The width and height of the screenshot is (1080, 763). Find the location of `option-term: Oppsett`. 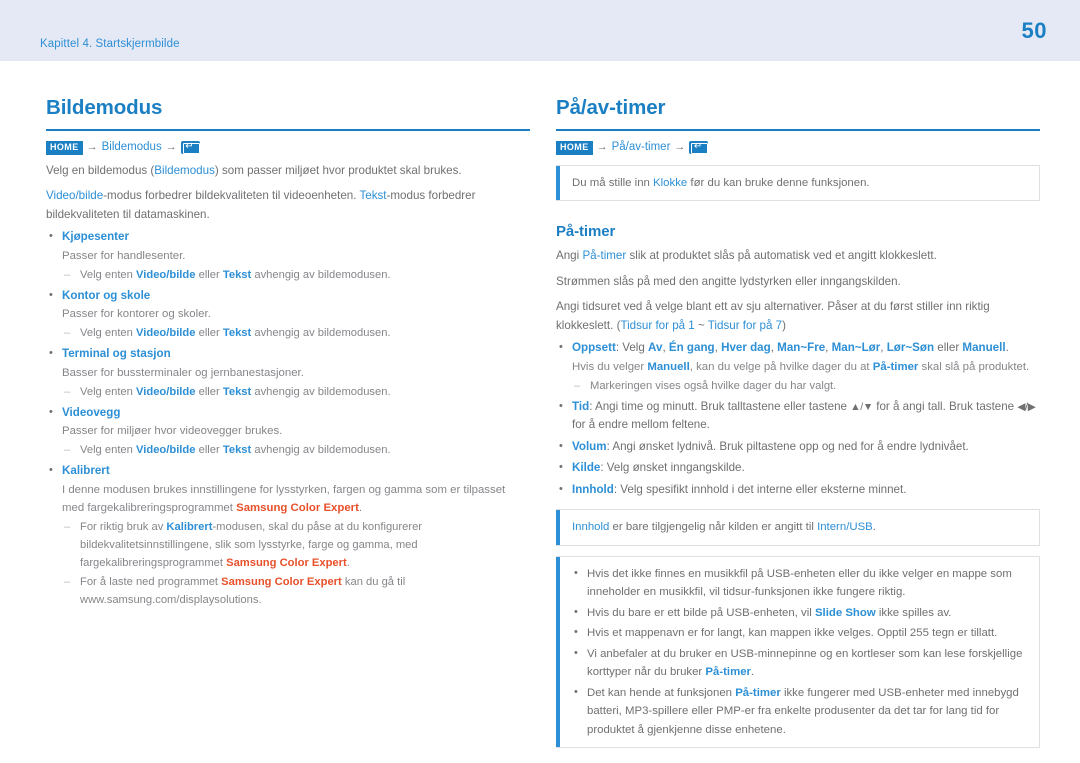

option-term: Oppsett is located at coordinates (594, 348).